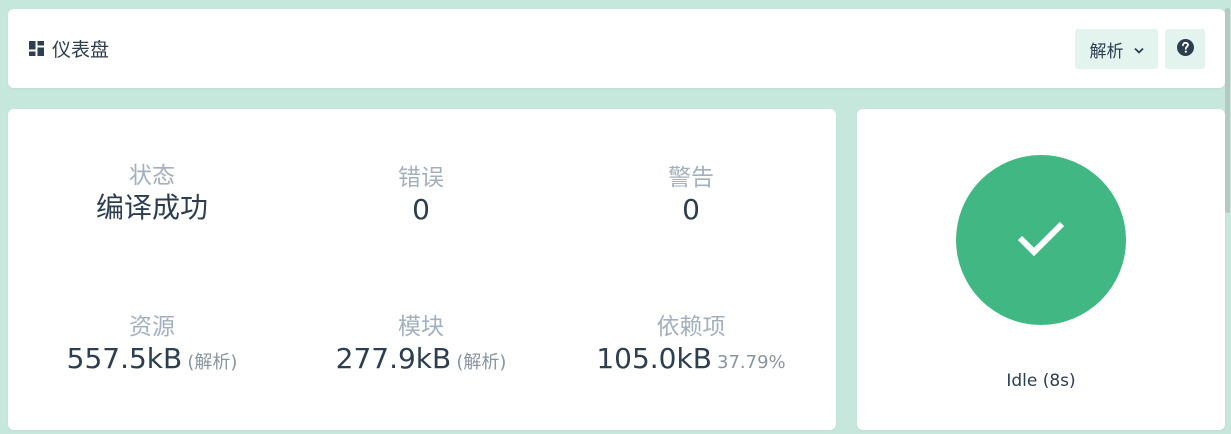 The image size is (1231, 434). What do you see at coordinates (421, 209) in the screenshot?
I see `stat-errors-value: 0` at bounding box center [421, 209].